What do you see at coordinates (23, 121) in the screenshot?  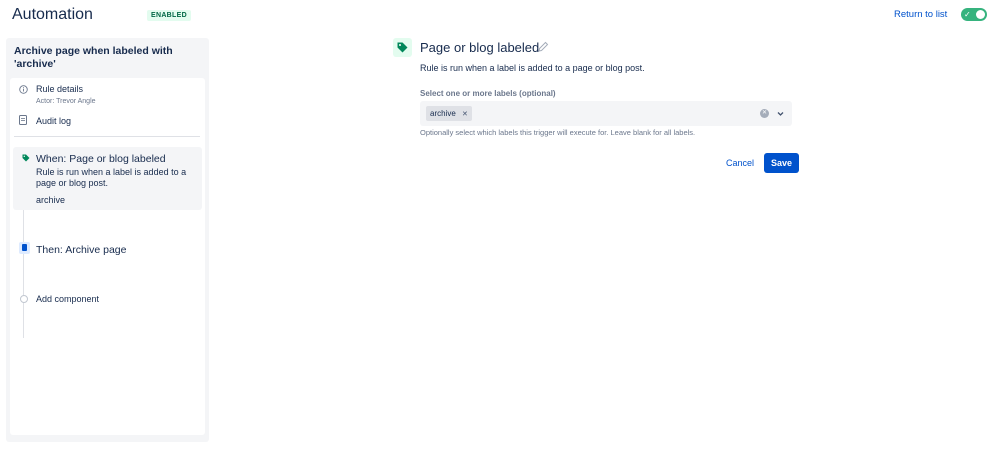 I see `document-icon` at bounding box center [23, 121].